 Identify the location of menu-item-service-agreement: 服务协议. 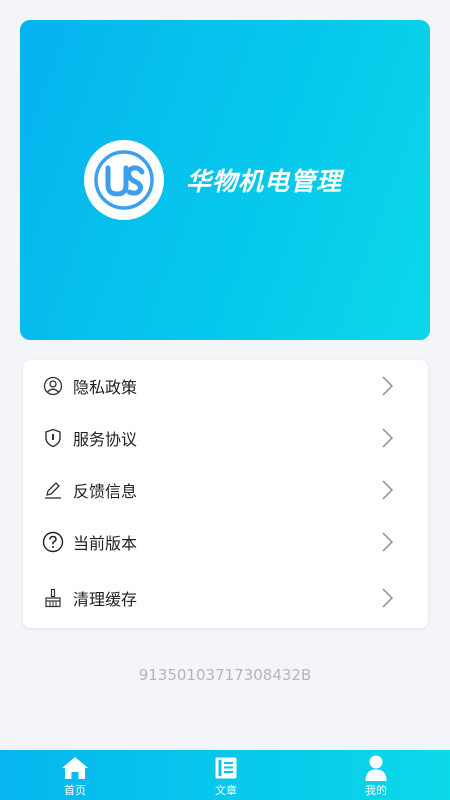
(225, 438).